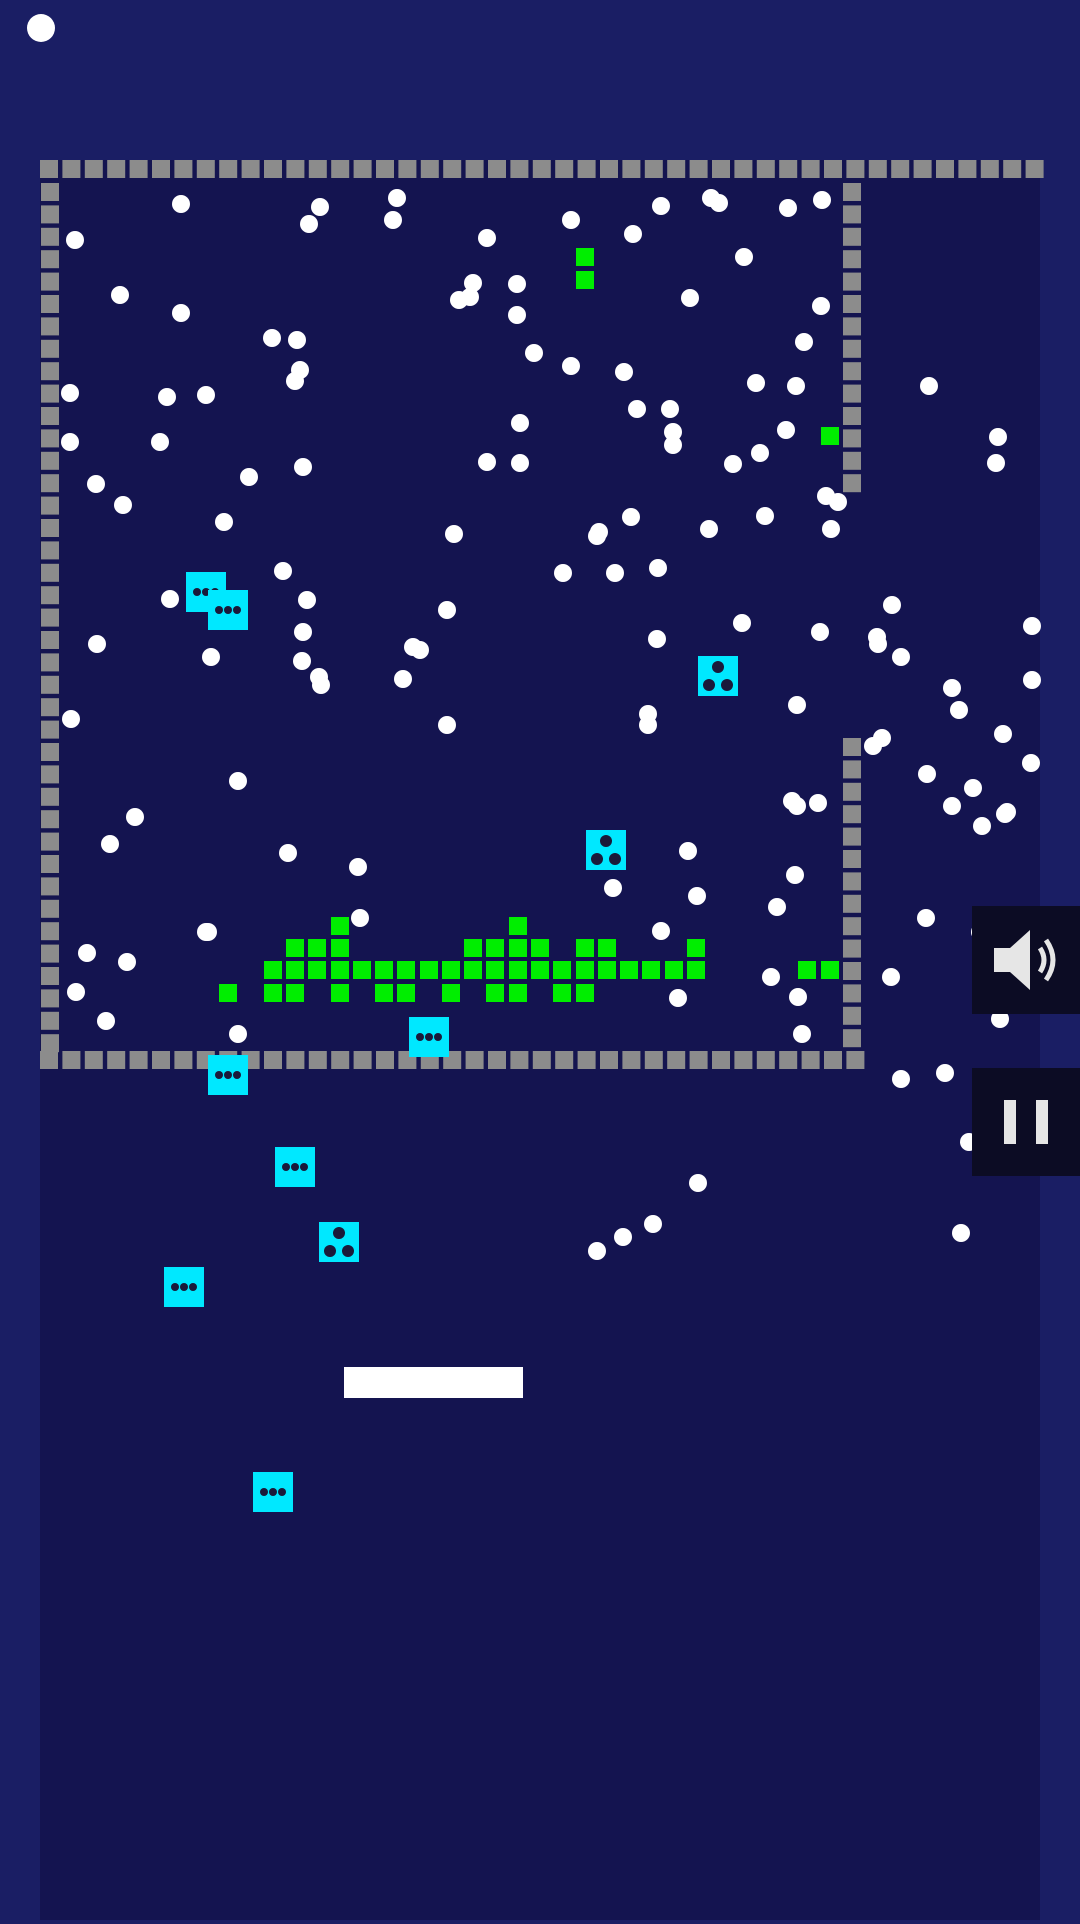  Describe the element at coordinates (433, 1382) in the screenshot. I see `paddle` at that location.